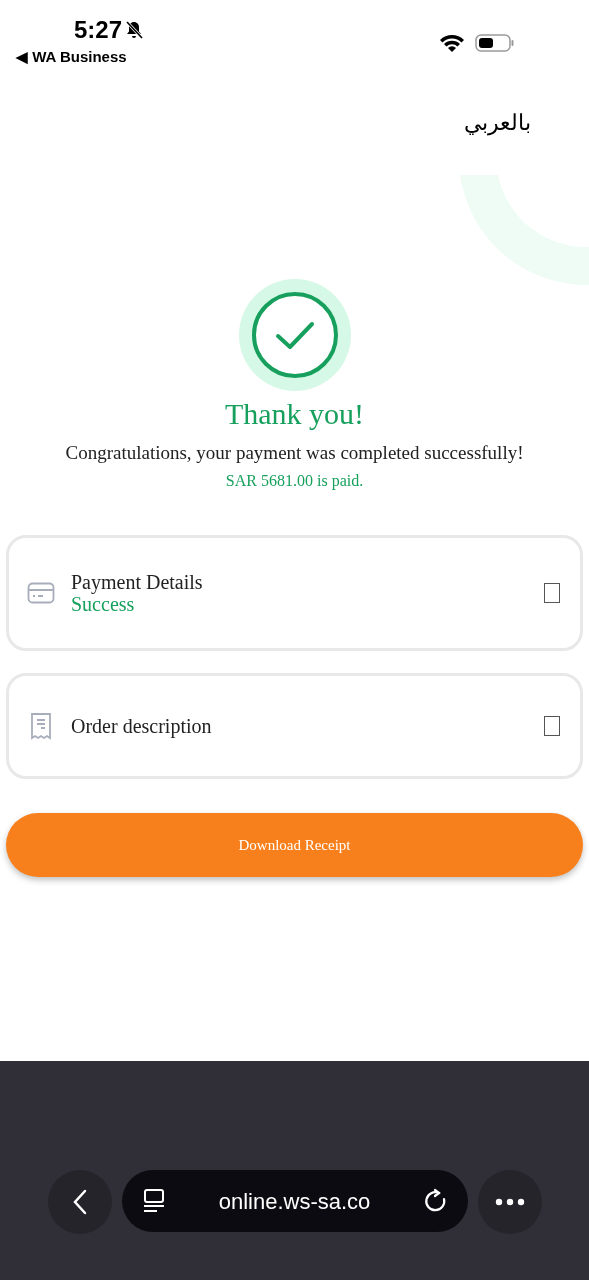 The width and height of the screenshot is (589, 1280). What do you see at coordinates (41, 593) in the screenshot?
I see `credit-card-icon` at bounding box center [41, 593].